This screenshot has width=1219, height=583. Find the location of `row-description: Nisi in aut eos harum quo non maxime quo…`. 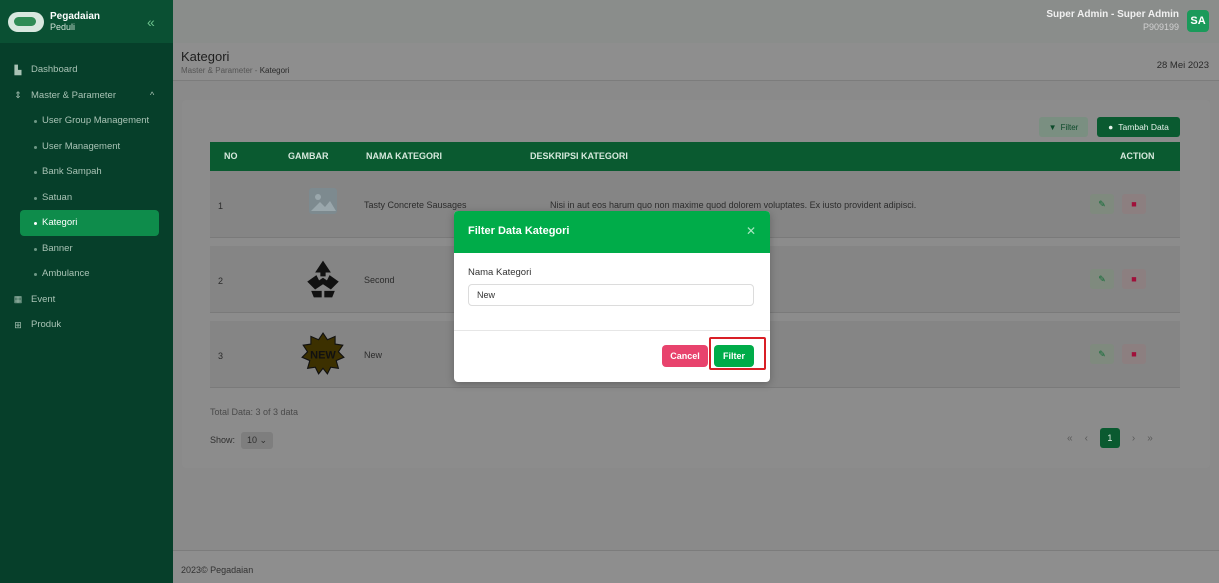

row-description: Nisi in aut eos harum quo non maxime quo… is located at coordinates (733, 205).